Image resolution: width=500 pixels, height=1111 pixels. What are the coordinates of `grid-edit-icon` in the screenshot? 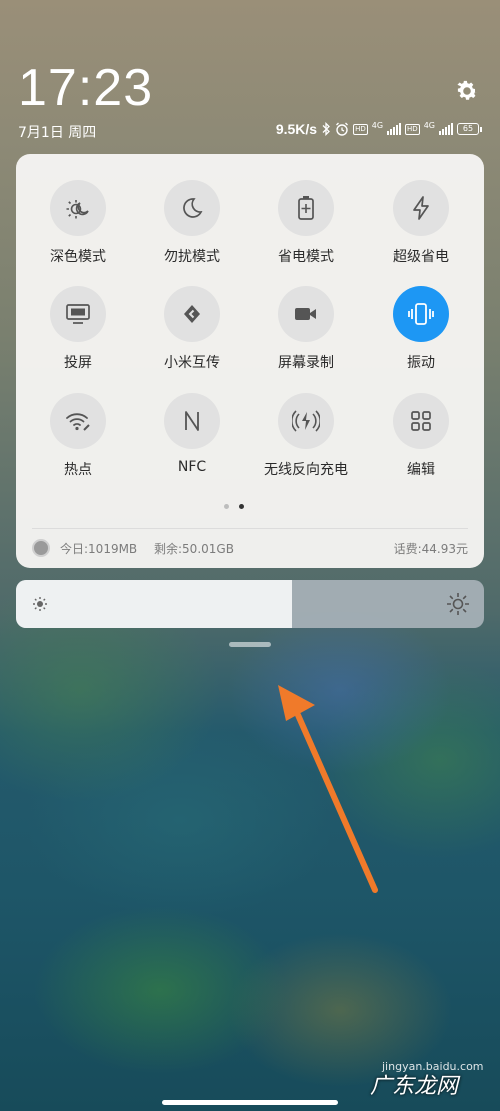 It's located at (421, 421).